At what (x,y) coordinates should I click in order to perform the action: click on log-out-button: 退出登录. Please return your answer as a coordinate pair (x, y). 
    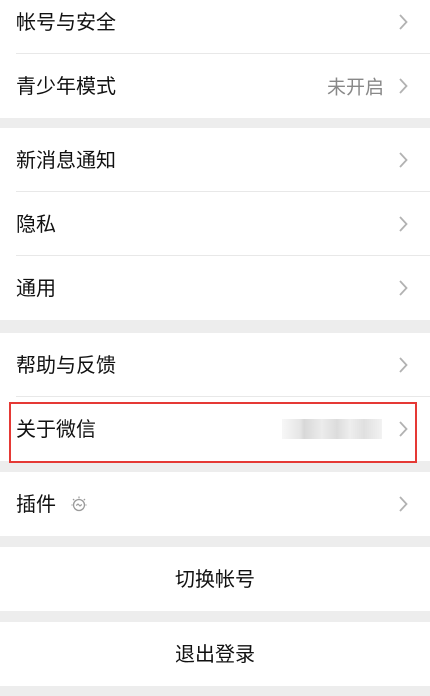
    Looking at the image, I should click on (215, 654).